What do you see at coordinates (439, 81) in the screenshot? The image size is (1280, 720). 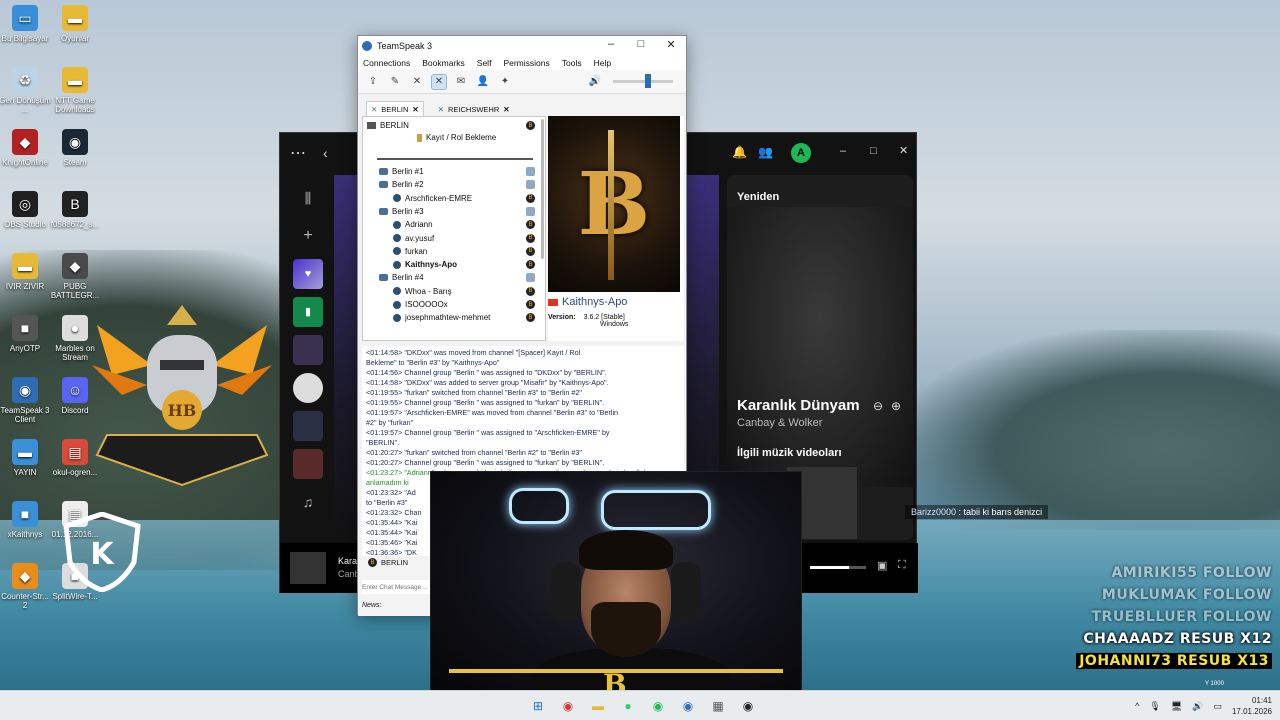 I see `mute-speaker-icon: ✕` at bounding box center [439, 81].